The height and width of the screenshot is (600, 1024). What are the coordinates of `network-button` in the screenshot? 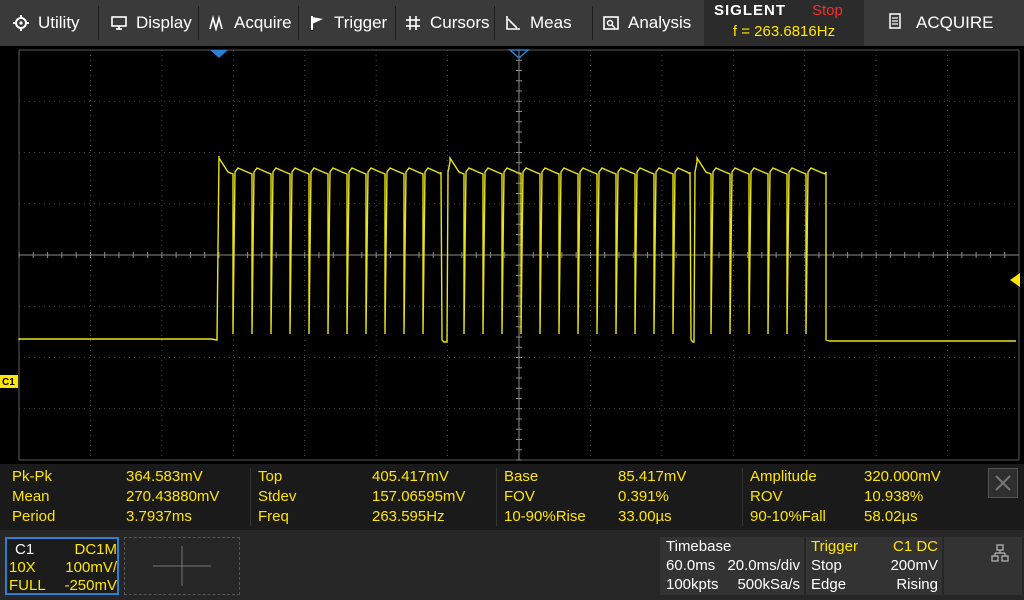 It's located at (983, 566).